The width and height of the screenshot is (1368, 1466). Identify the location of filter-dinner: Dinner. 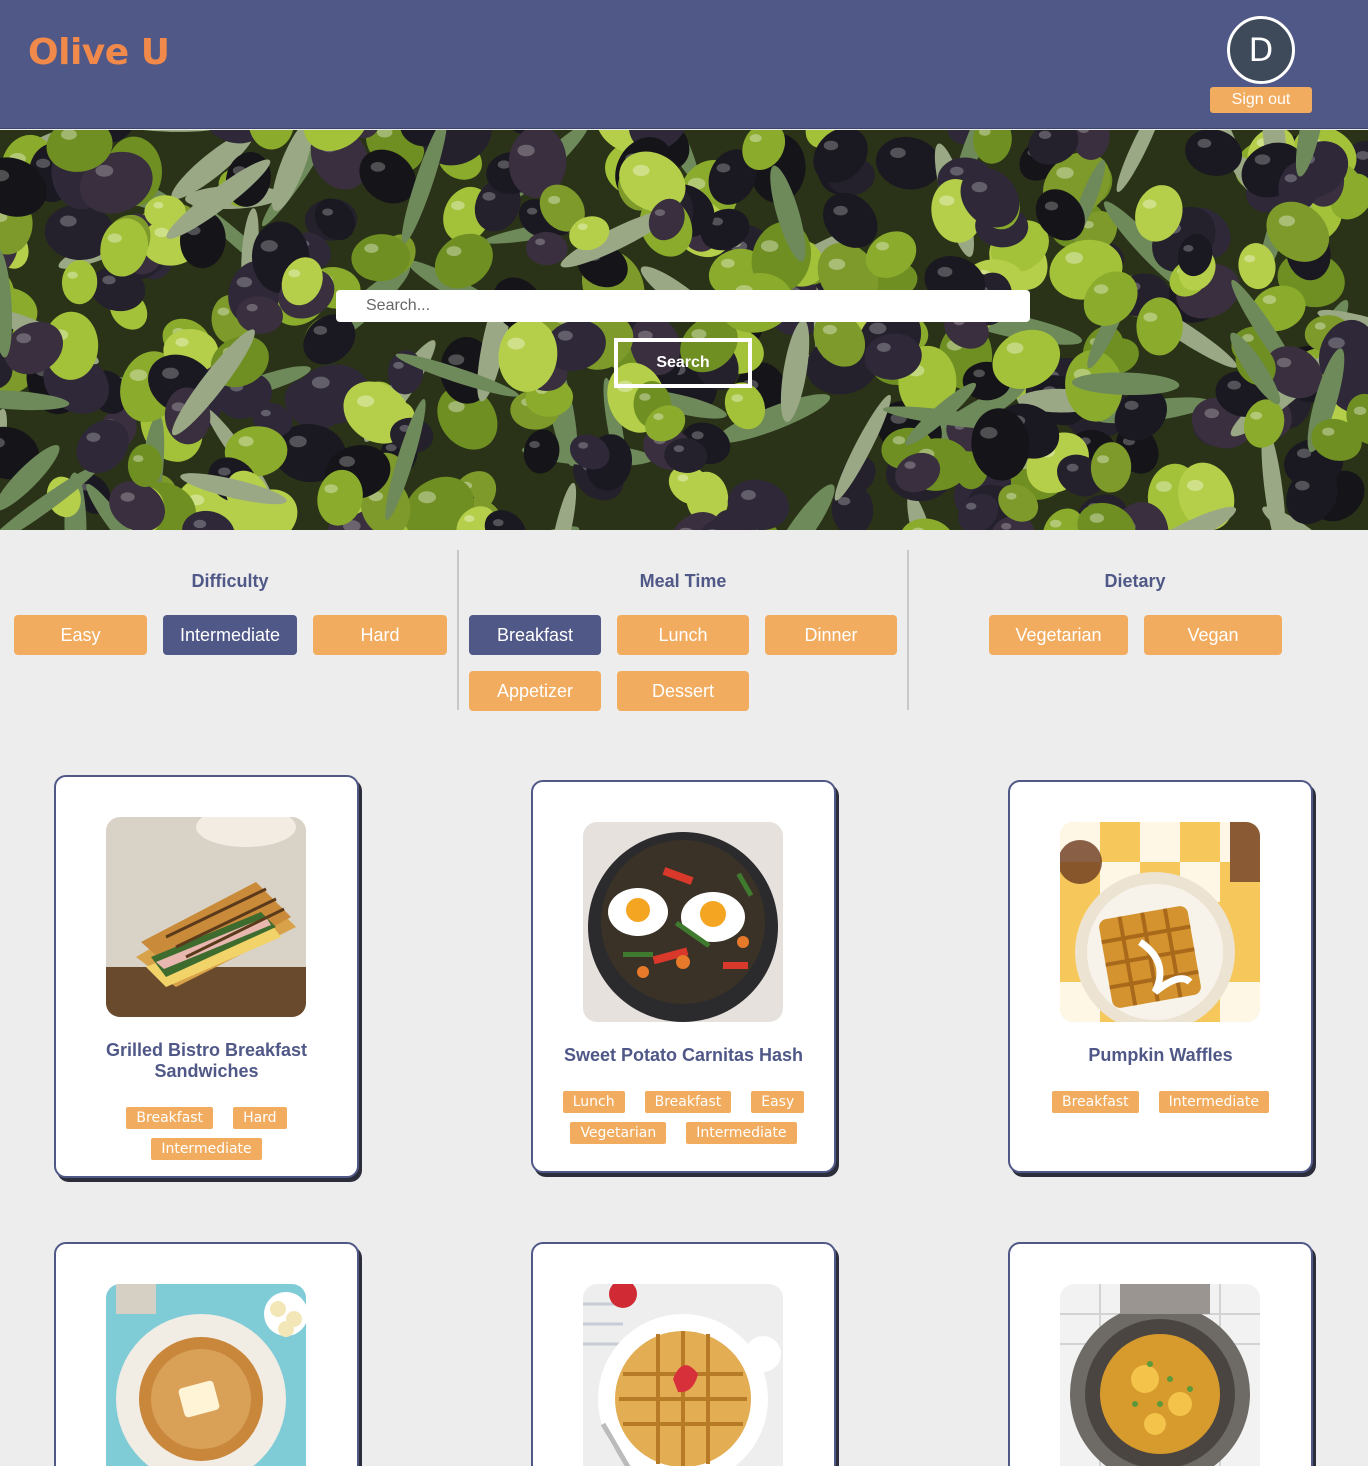
(831, 635).